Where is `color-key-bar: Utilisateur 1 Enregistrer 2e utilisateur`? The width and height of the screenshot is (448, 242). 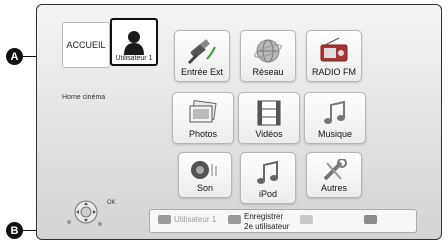 color-key-bar: Utilisateur 1 Enregistrer 2e utilisateur is located at coordinates (283, 221).